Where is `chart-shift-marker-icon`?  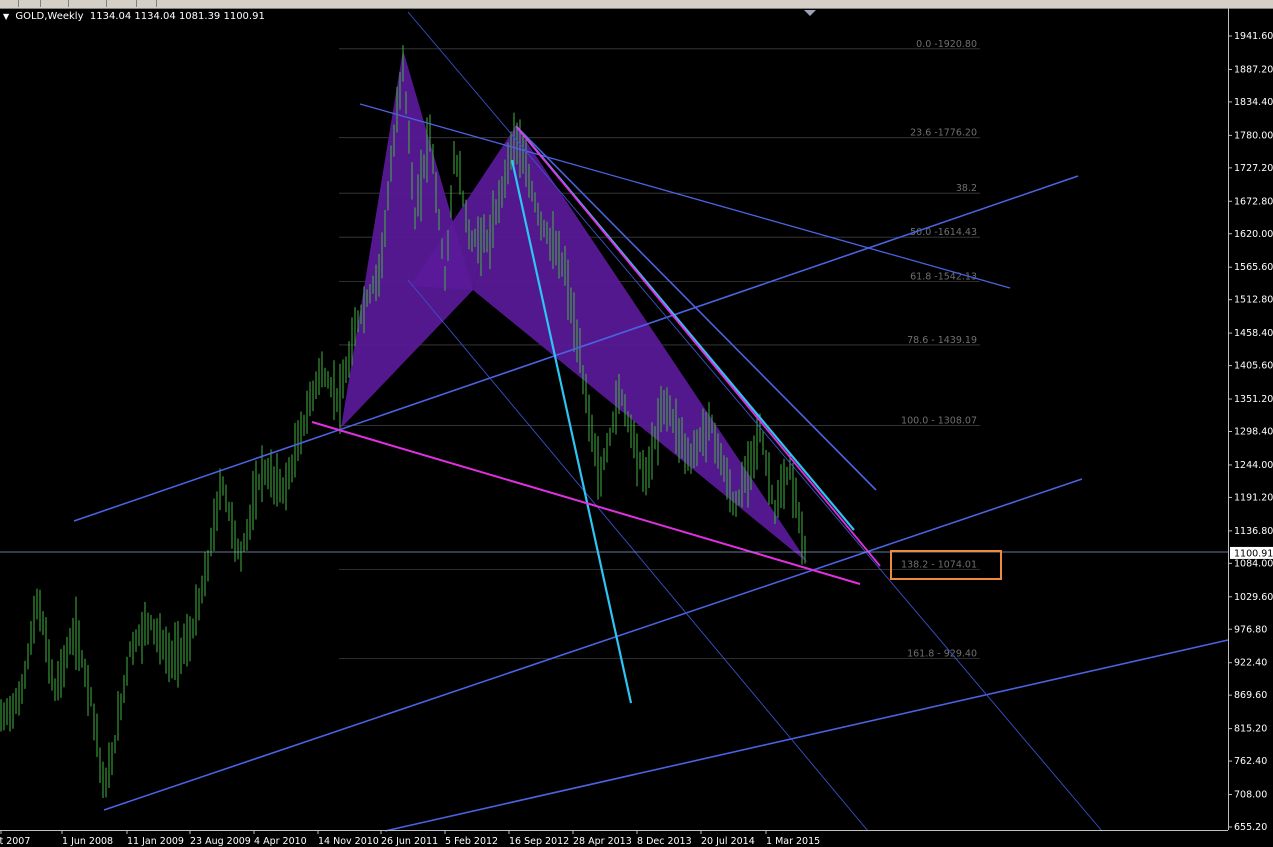 chart-shift-marker-icon is located at coordinates (810, 13).